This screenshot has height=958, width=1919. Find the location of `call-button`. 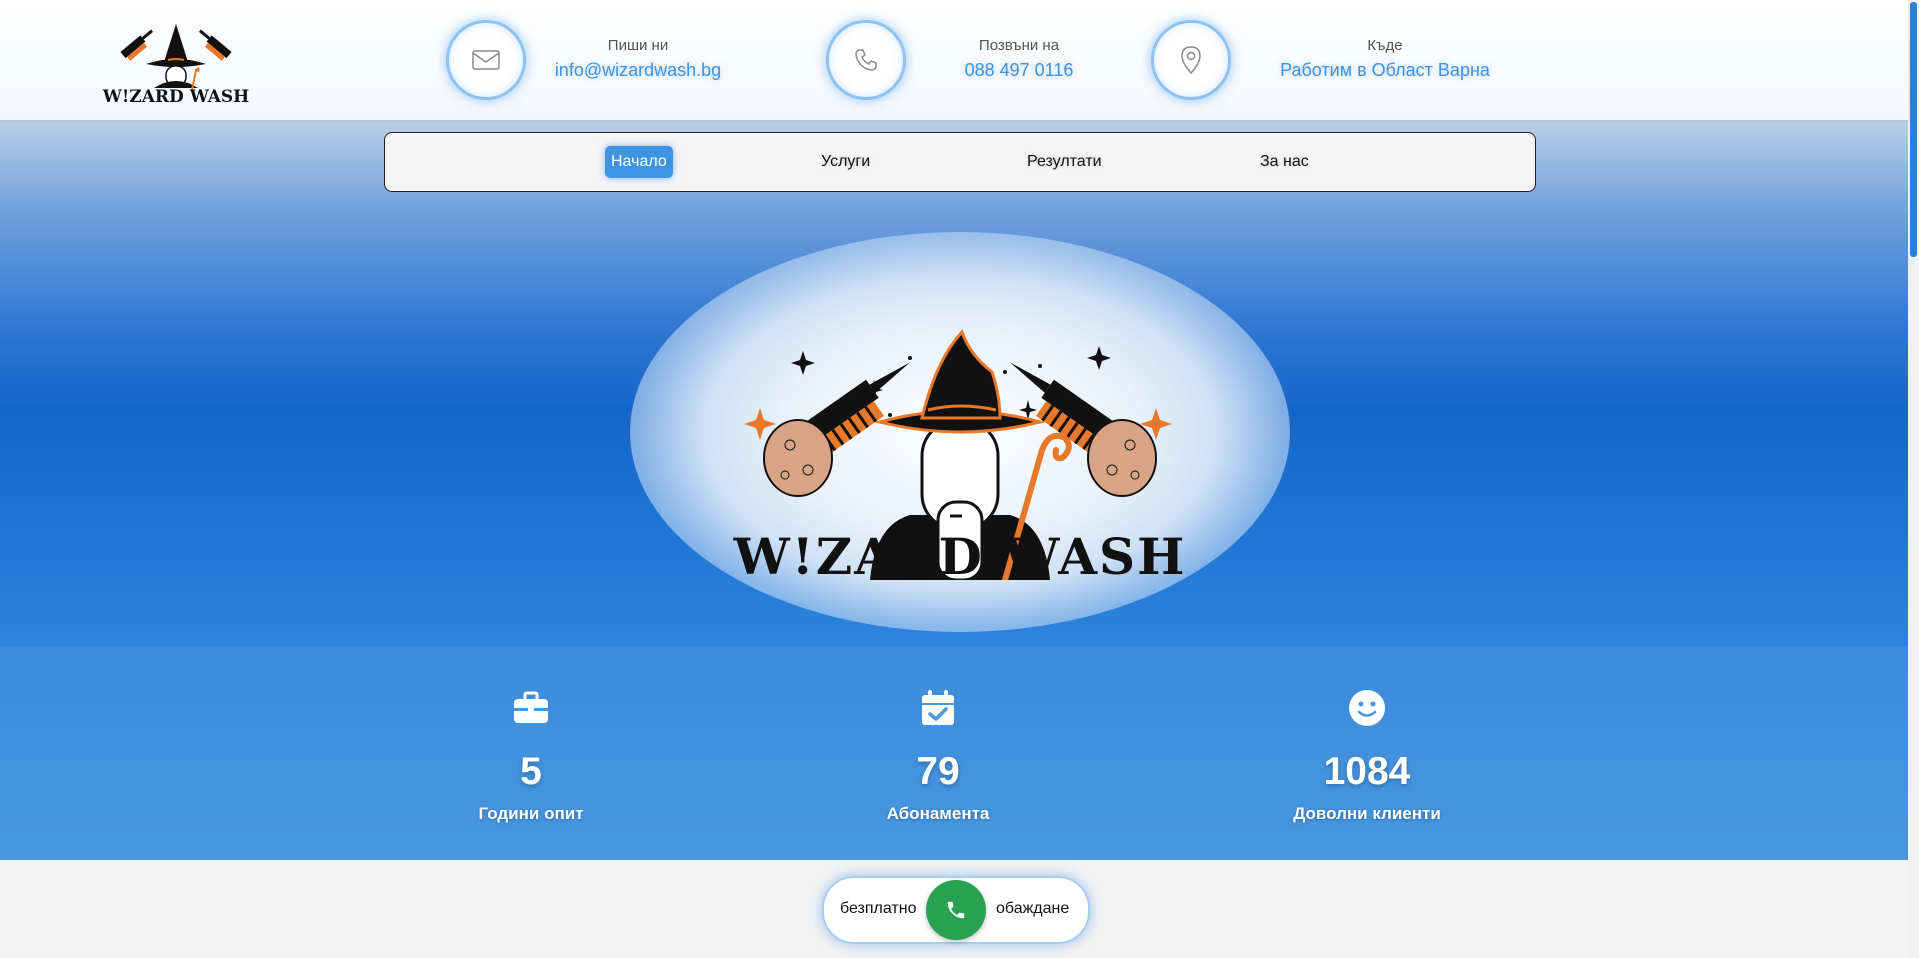

call-button is located at coordinates (956, 910).